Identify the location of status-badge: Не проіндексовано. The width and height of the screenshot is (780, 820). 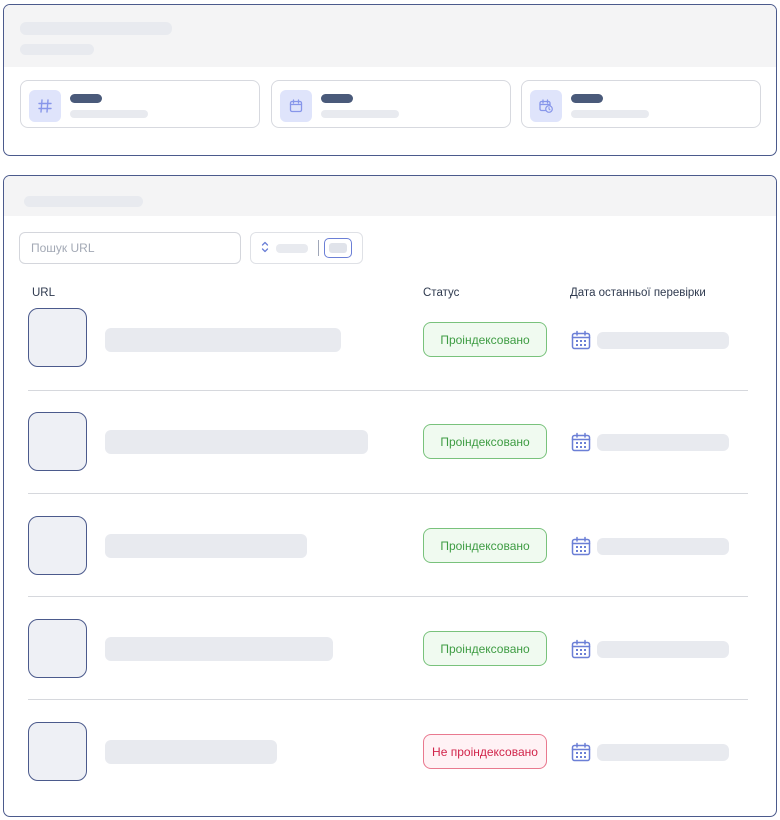
(485, 751).